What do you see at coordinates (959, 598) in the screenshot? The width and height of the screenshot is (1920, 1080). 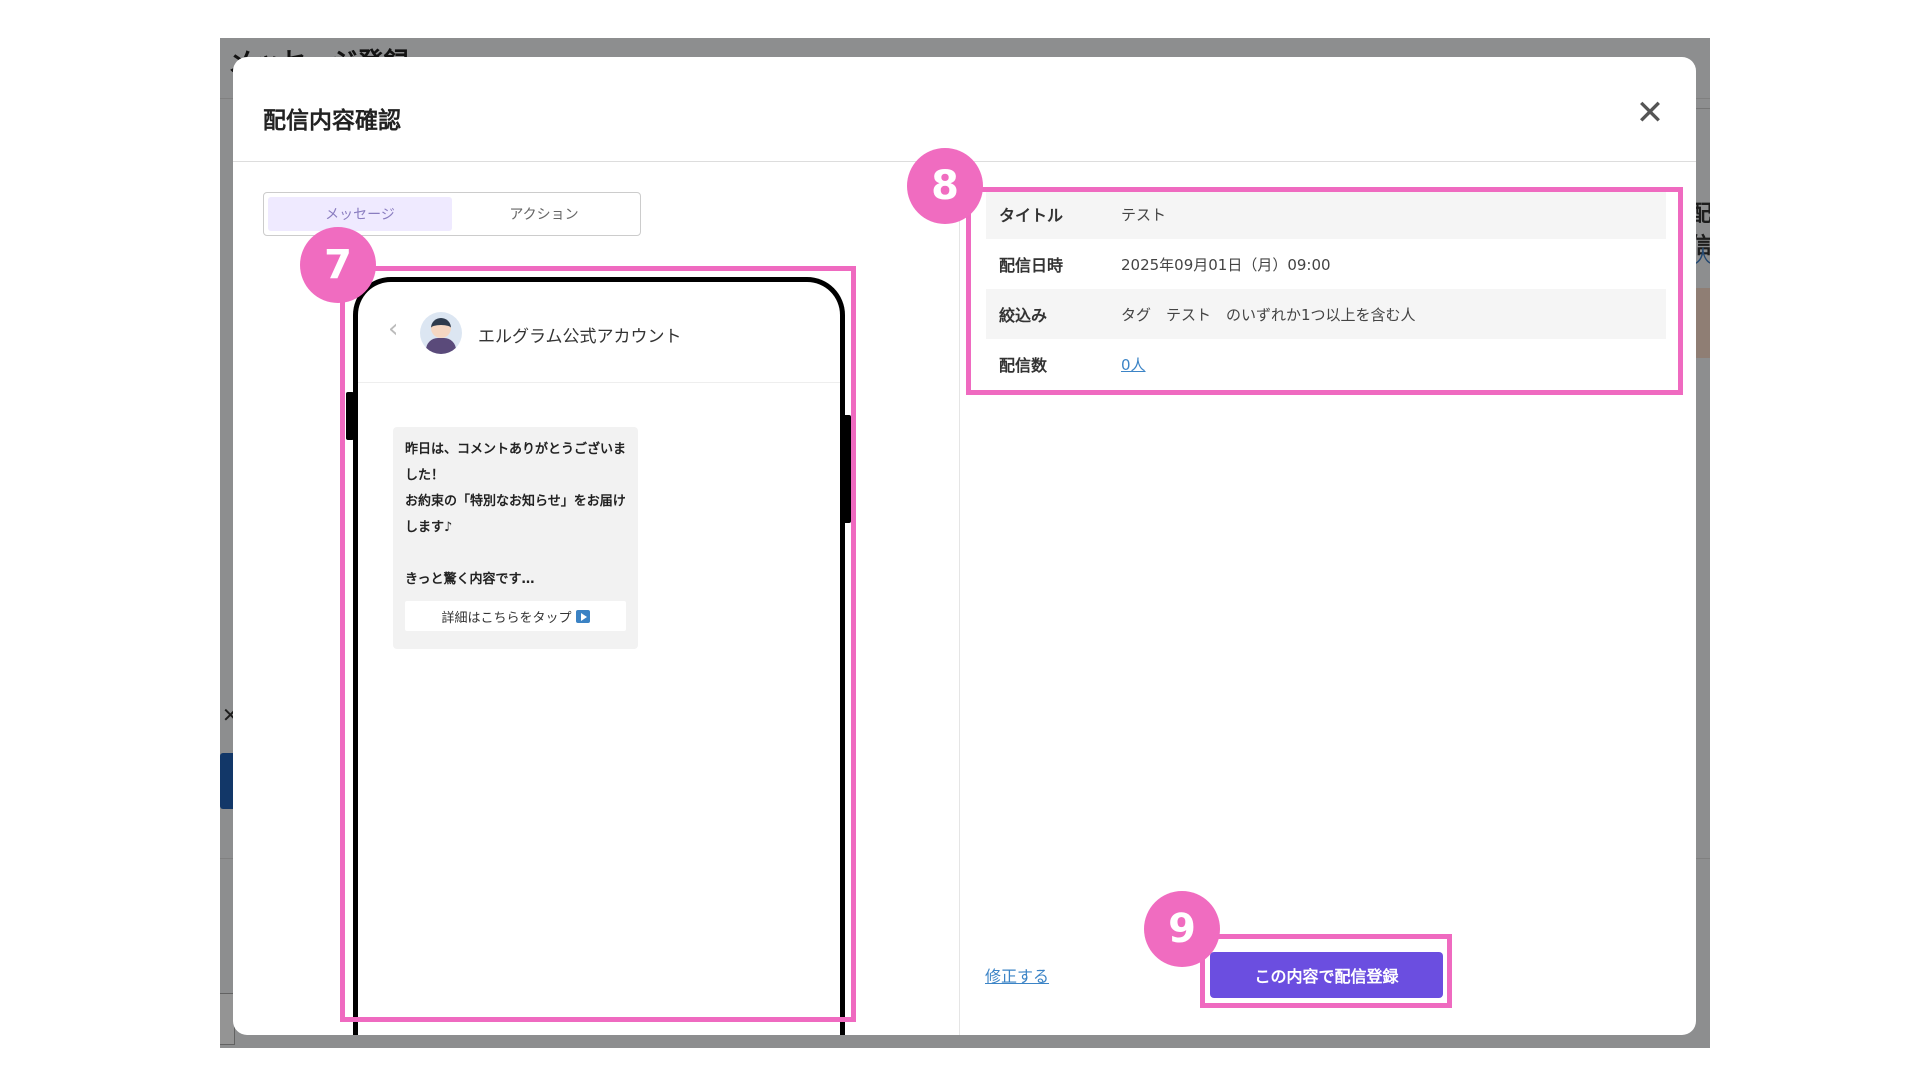 I see `modal-column-divider` at bounding box center [959, 598].